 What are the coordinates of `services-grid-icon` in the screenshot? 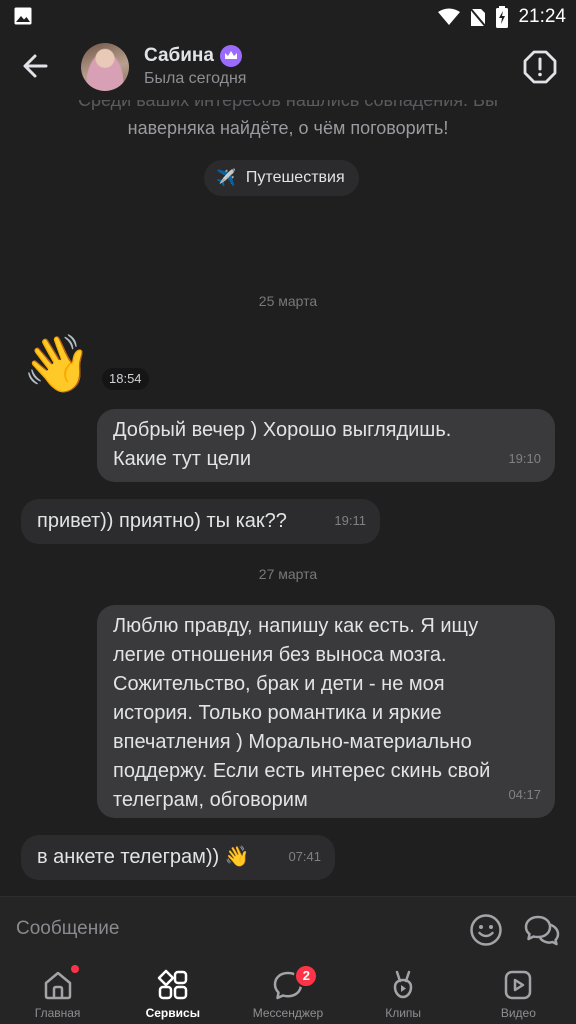 It's located at (172, 984).